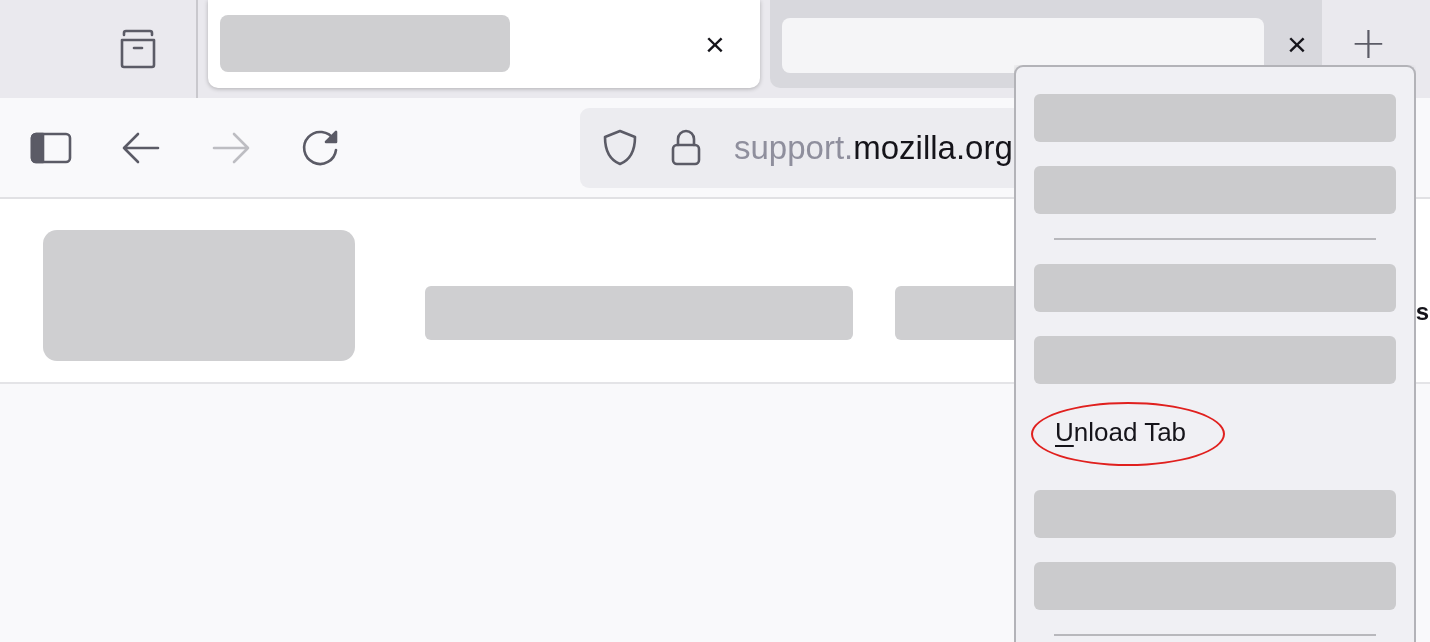  What do you see at coordinates (1121, 432) in the screenshot?
I see `menu-item: Unload Tab` at bounding box center [1121, 432].